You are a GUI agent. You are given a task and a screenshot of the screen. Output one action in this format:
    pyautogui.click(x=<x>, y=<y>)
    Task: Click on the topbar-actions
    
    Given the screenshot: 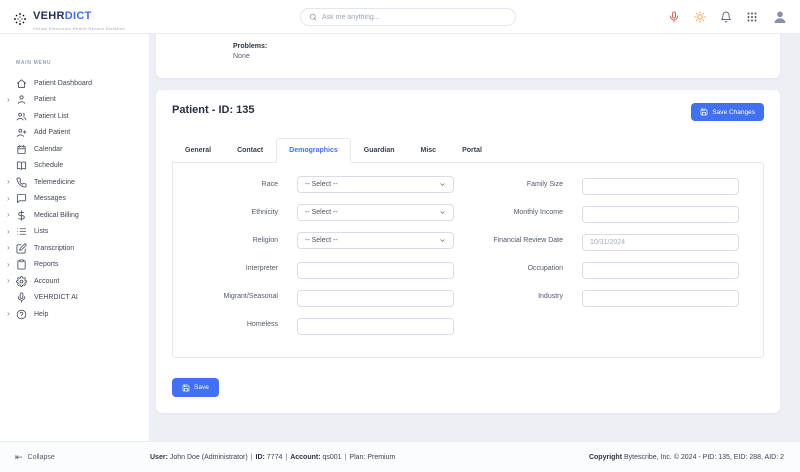 What is the action you would take?
    pyautogui.click(x=728, y=17)
    